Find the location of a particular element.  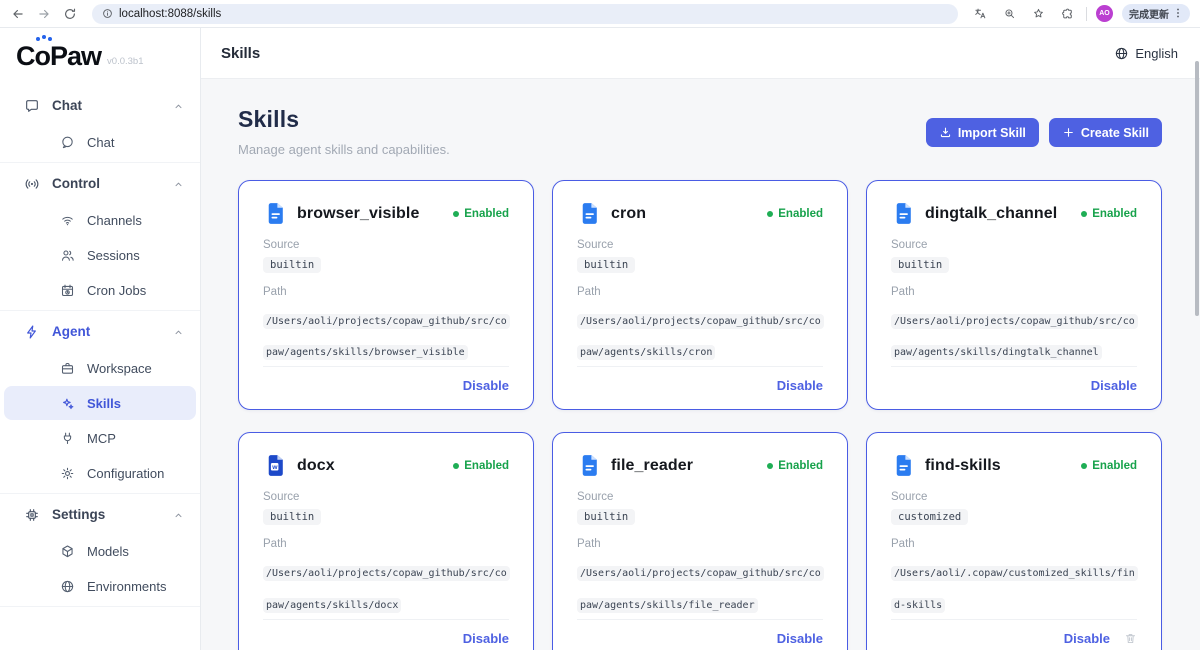

paw-dots-icon: o is located at coordinates (43, 53).